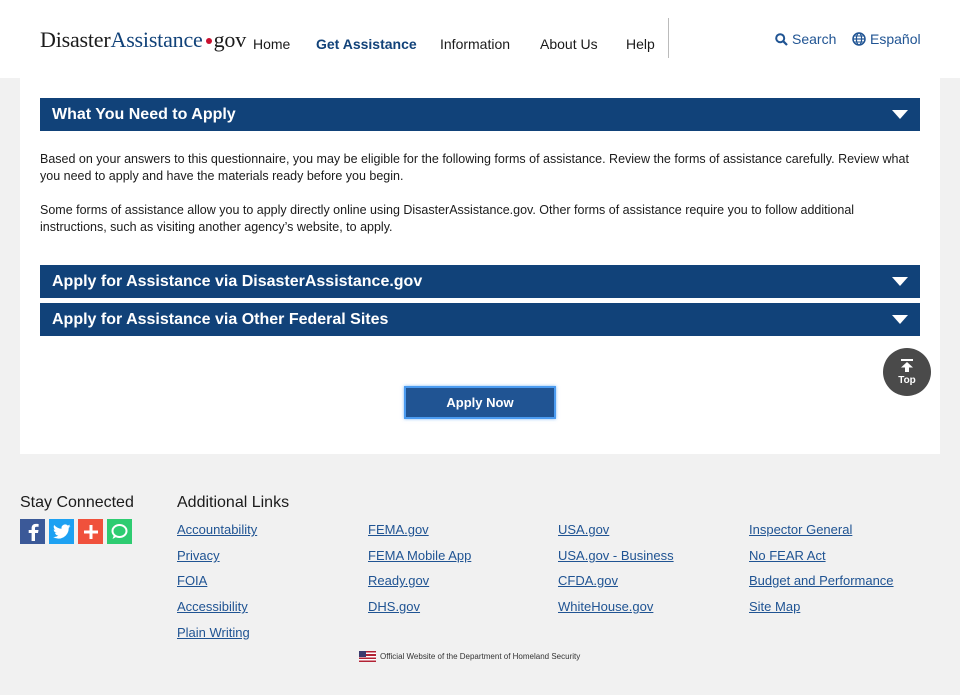 Image resolution: width=960 pixels, height=695 pixels. Describe the element at coordinates (75, 39) in the screenshot. I see `logo-text-disaster: Disaster` at that location.